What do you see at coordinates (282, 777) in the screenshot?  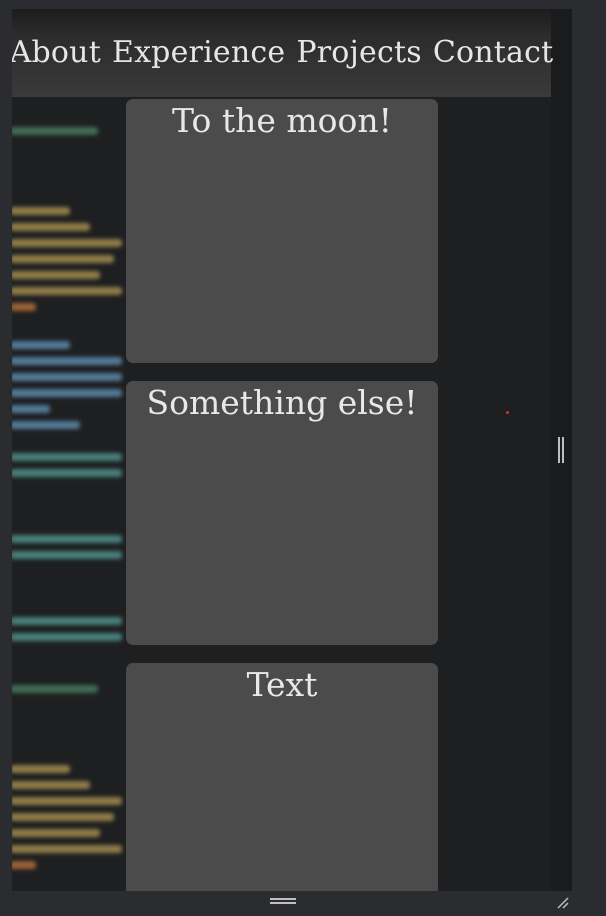 I see `project-card-3: Text` at bounding box center [282, 777].